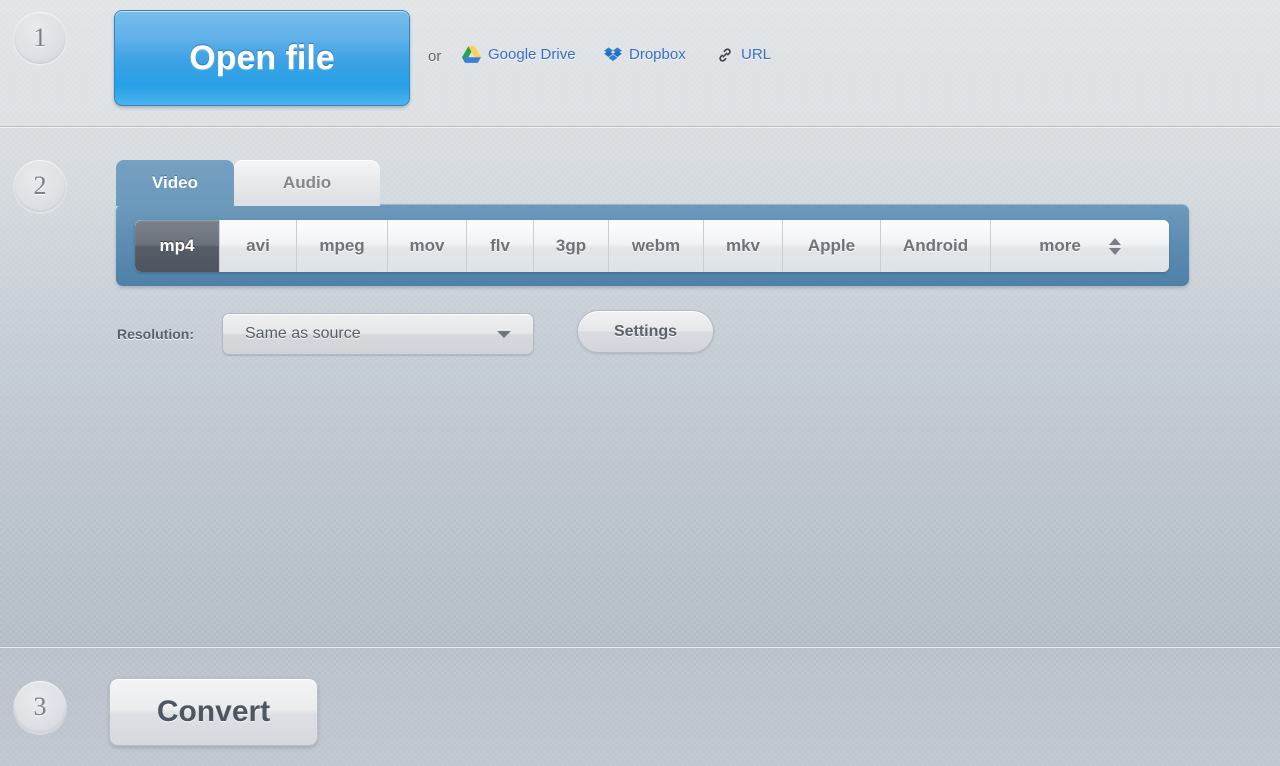 The width and height of the screenshot is (1280, 766). I want to click on convert-button-label: Convert, so click(213, 711).